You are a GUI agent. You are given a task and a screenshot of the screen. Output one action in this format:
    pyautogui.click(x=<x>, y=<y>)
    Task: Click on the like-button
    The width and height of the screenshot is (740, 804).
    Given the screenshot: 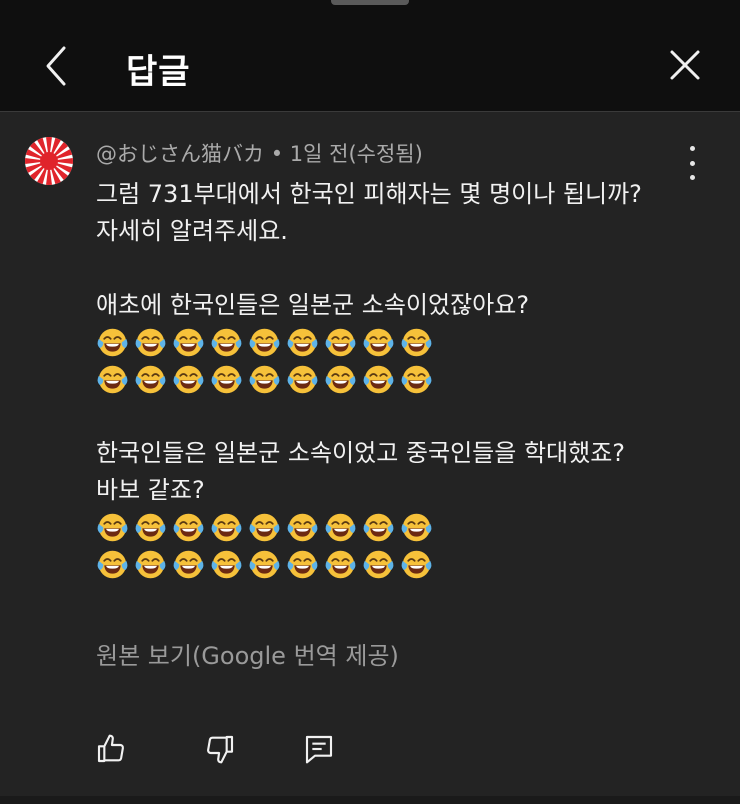 What is the action you would take?
    pyautogui.click(x=111, y=749)
    